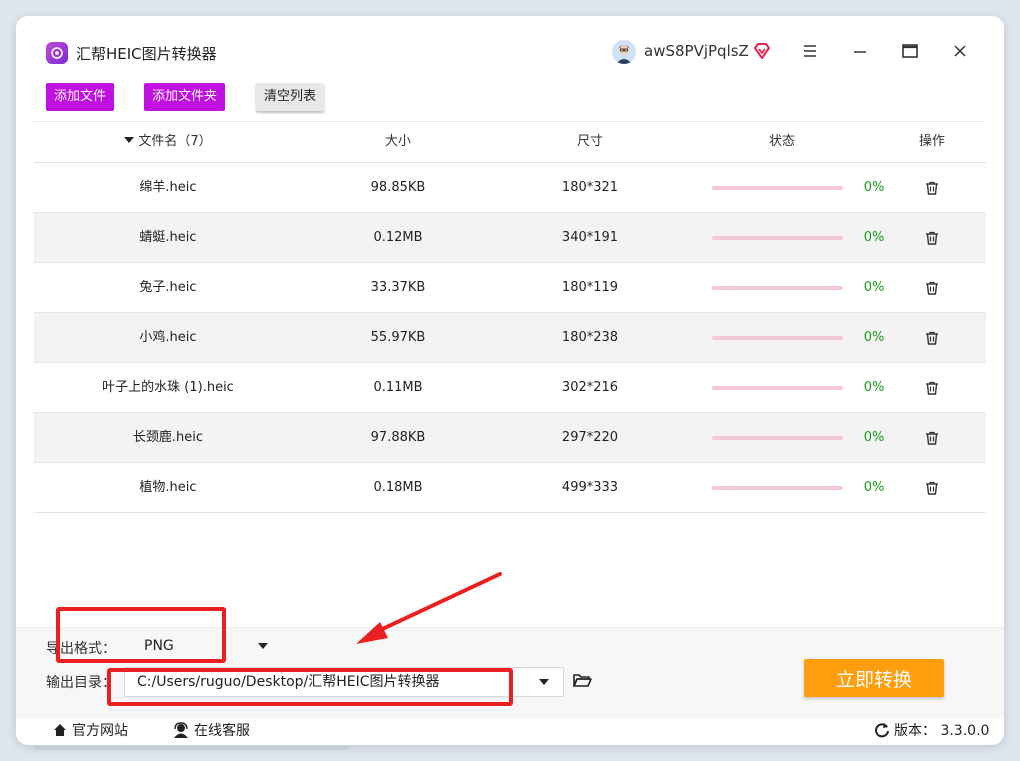  I want to click on file-dimensions: 340*191, so click(590, 237).